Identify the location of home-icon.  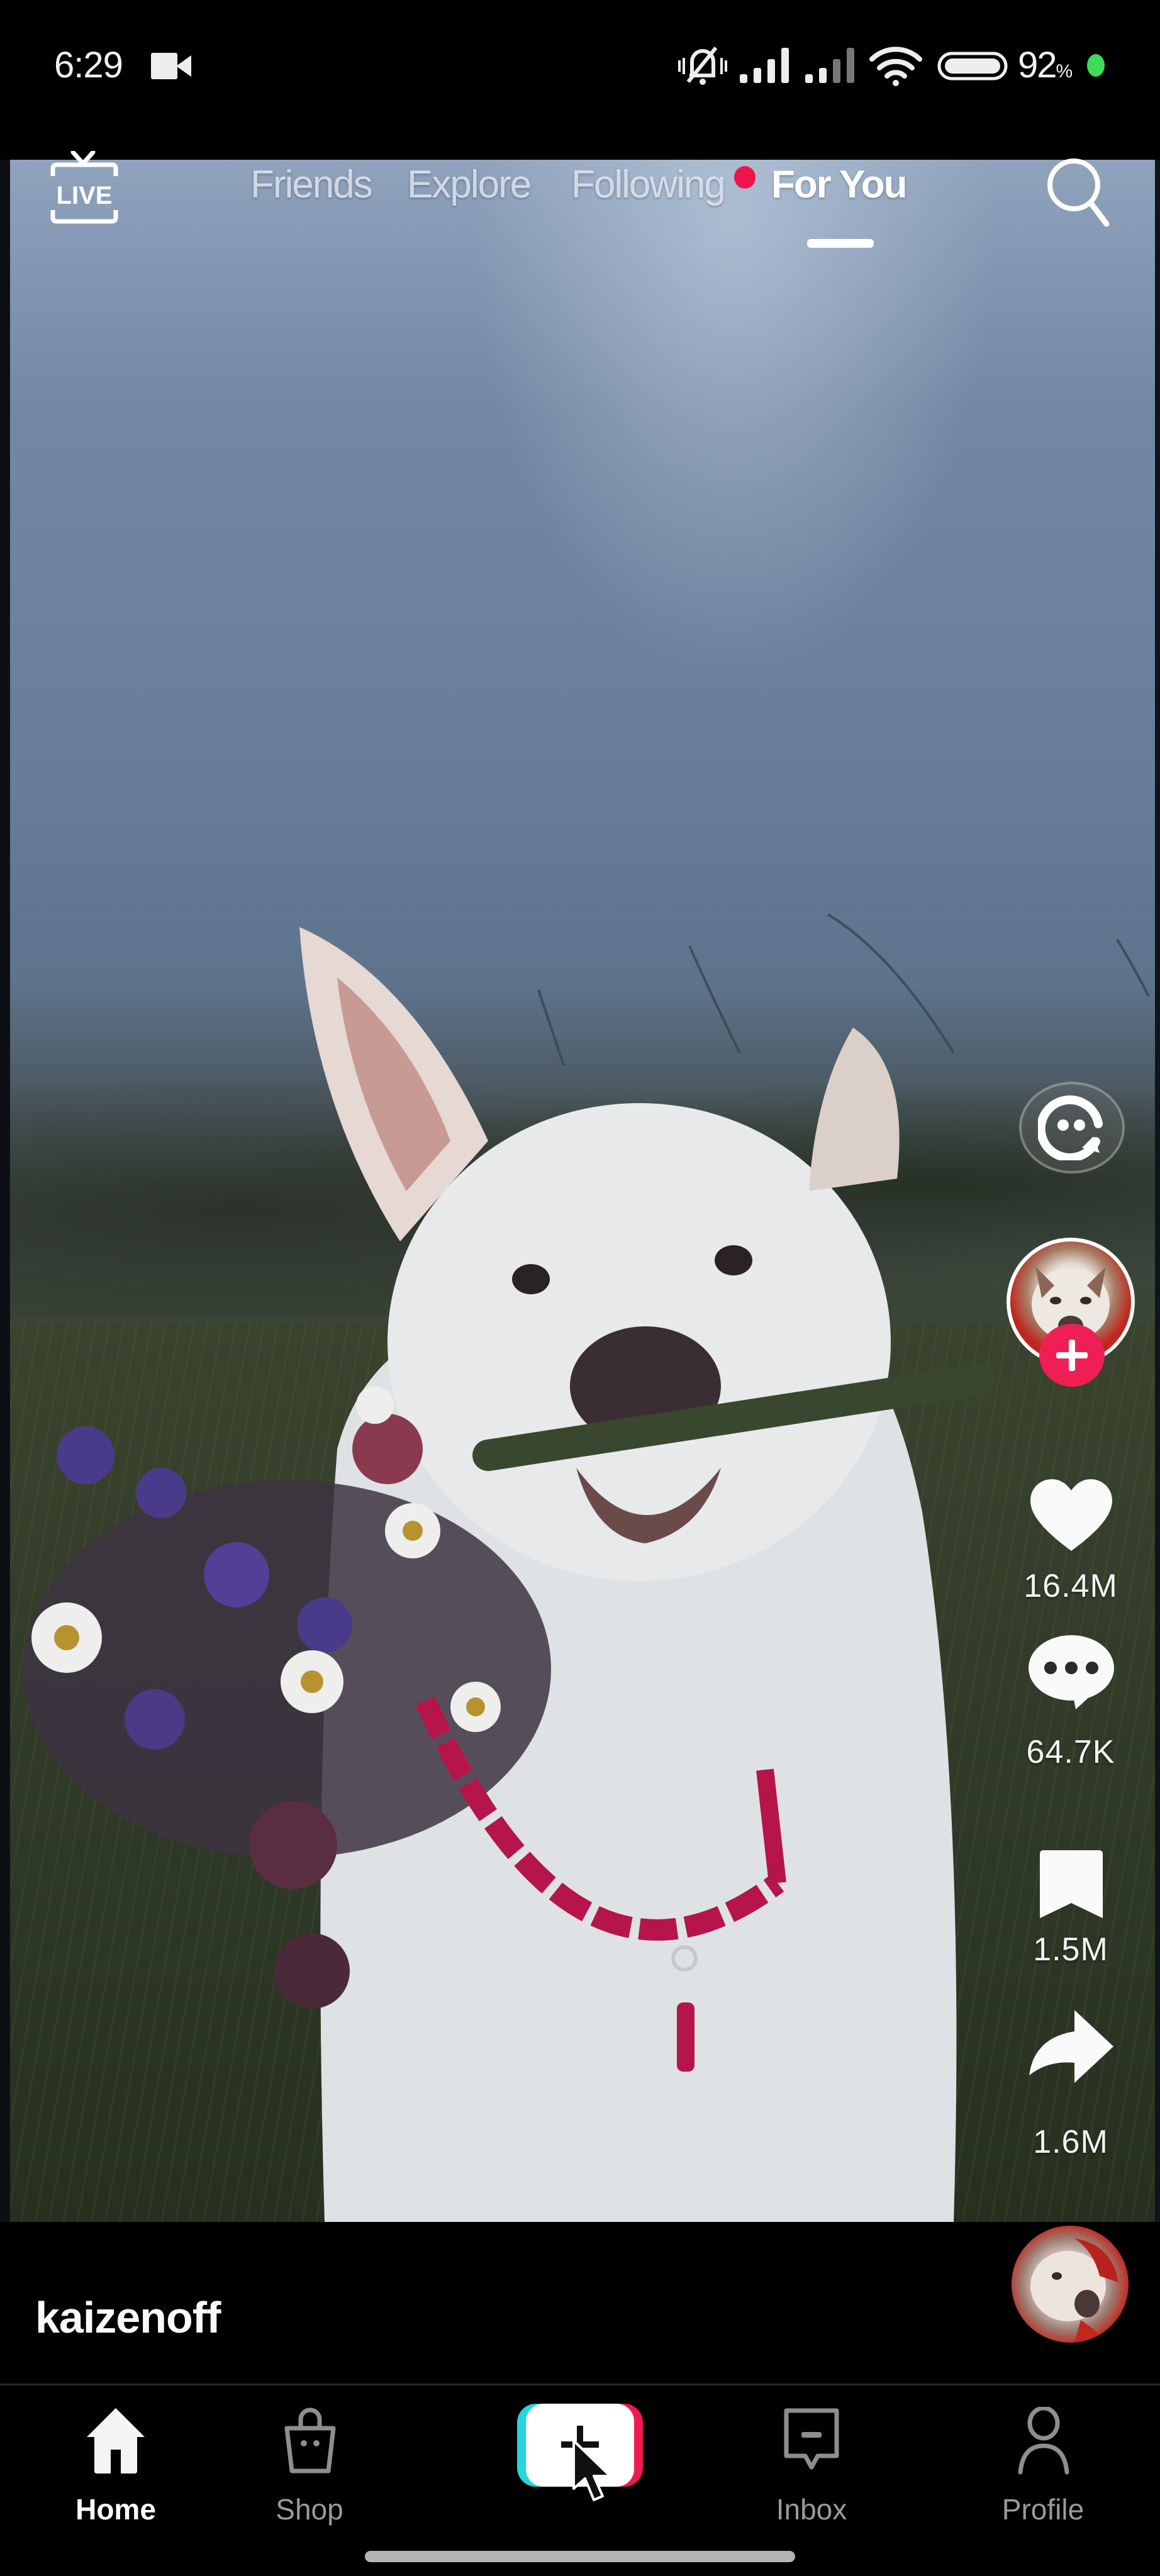
(116, 2440).